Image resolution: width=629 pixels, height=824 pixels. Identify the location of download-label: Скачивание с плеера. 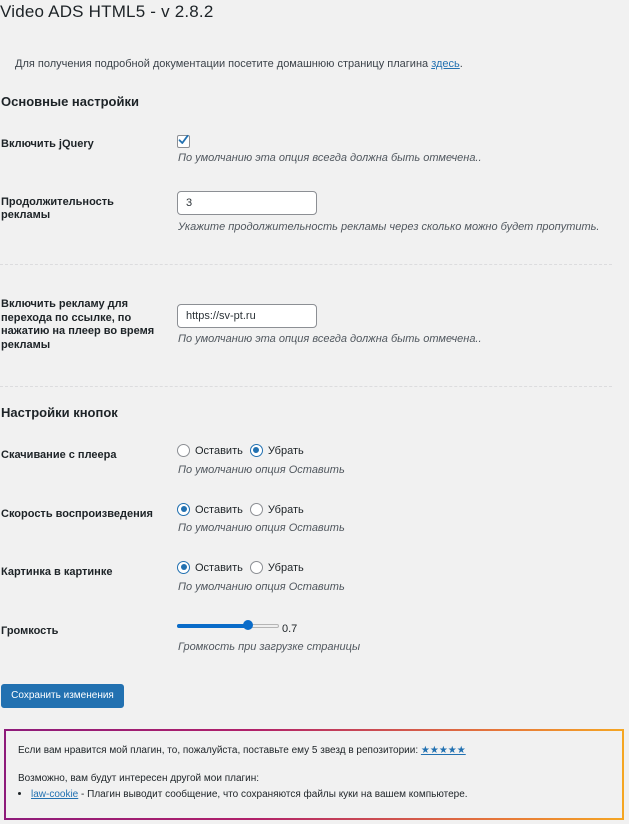
(59, 455).